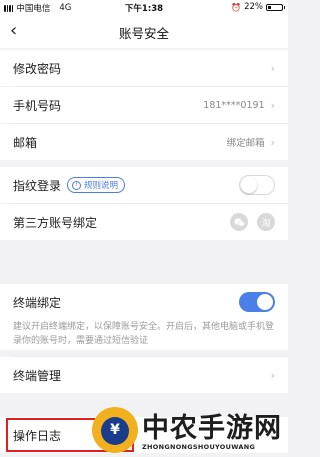 This screenshot has width=320, height=457. What do you see at coordinates (37, 375) in the screenshot?
I see `row-label: 终端管理` at bounding box center [37, 375].